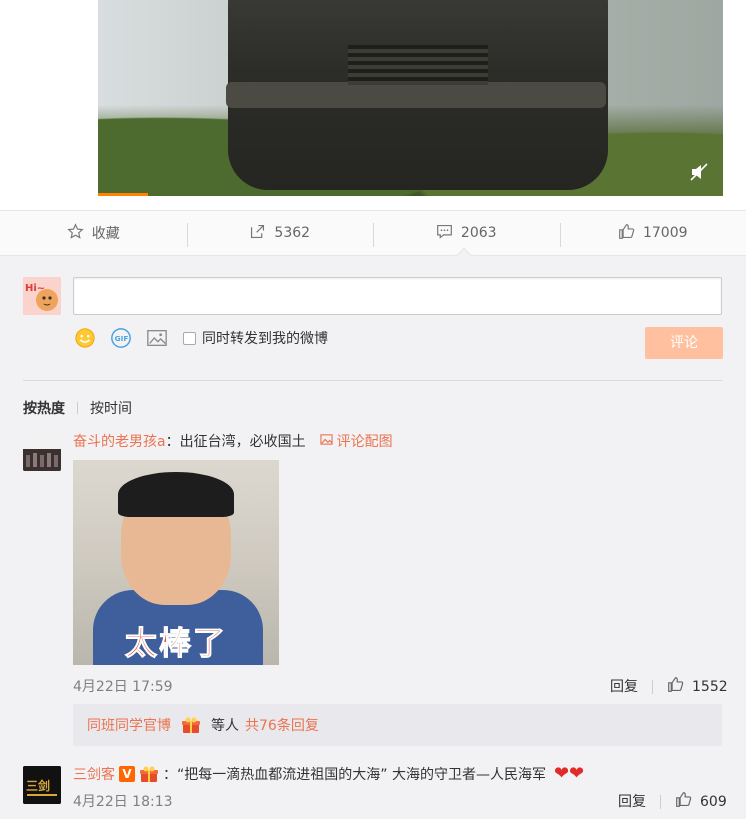  I want to click on comment-button: 2063, so click(466, 233).